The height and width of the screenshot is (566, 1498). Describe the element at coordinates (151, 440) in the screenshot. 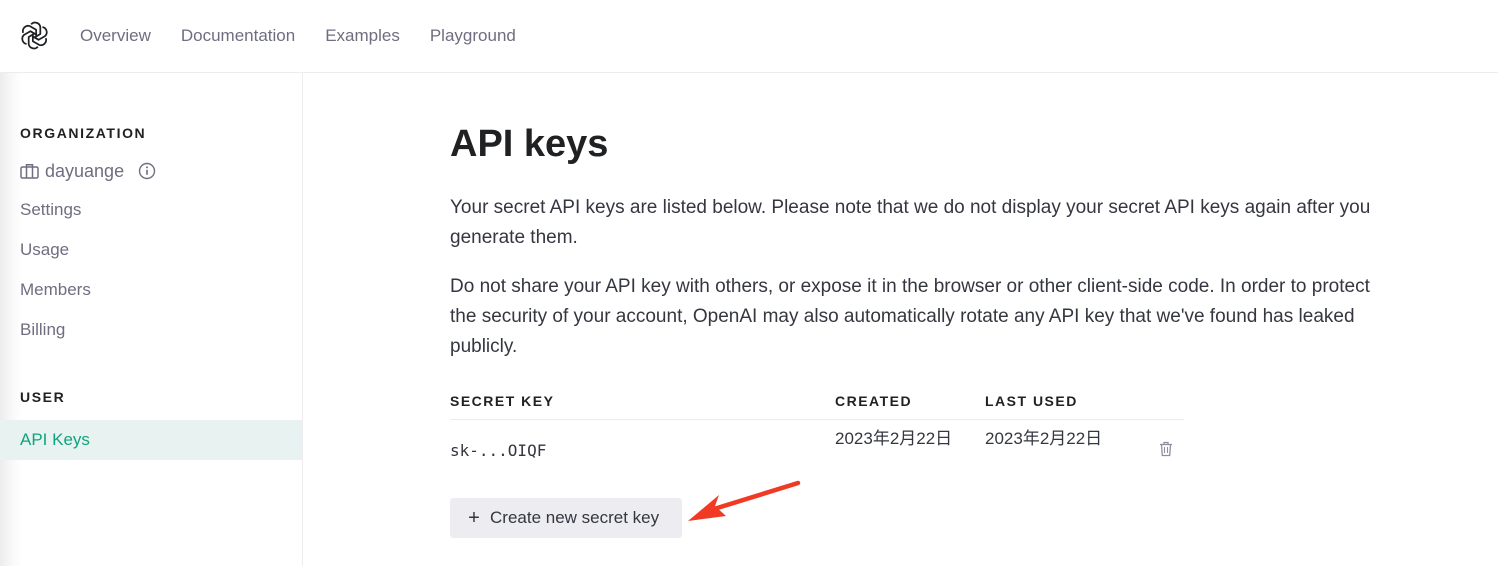

I see `sidebar-item-api-keys: API Keys` at that location.